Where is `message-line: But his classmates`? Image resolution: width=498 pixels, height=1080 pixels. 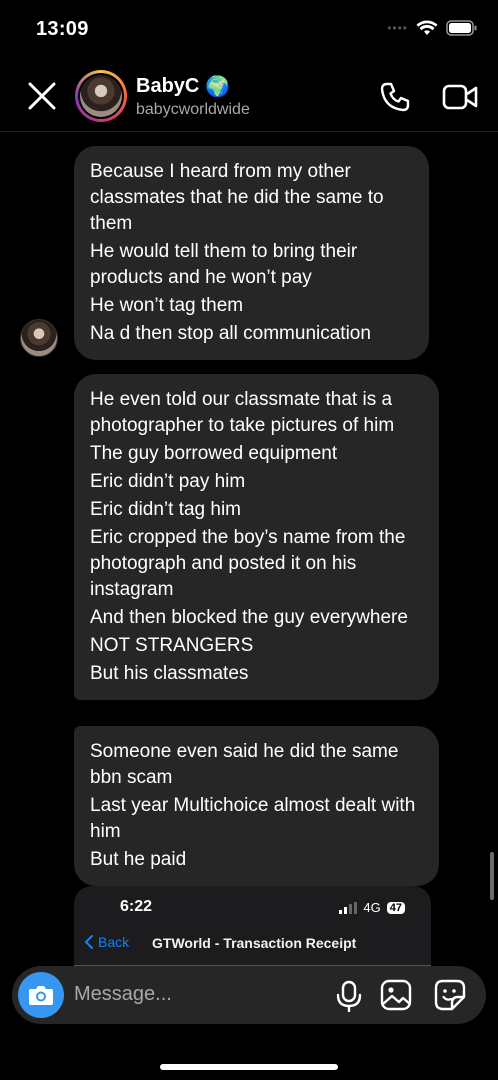
message-line: But his classmates is located at coordinates (169, 673).